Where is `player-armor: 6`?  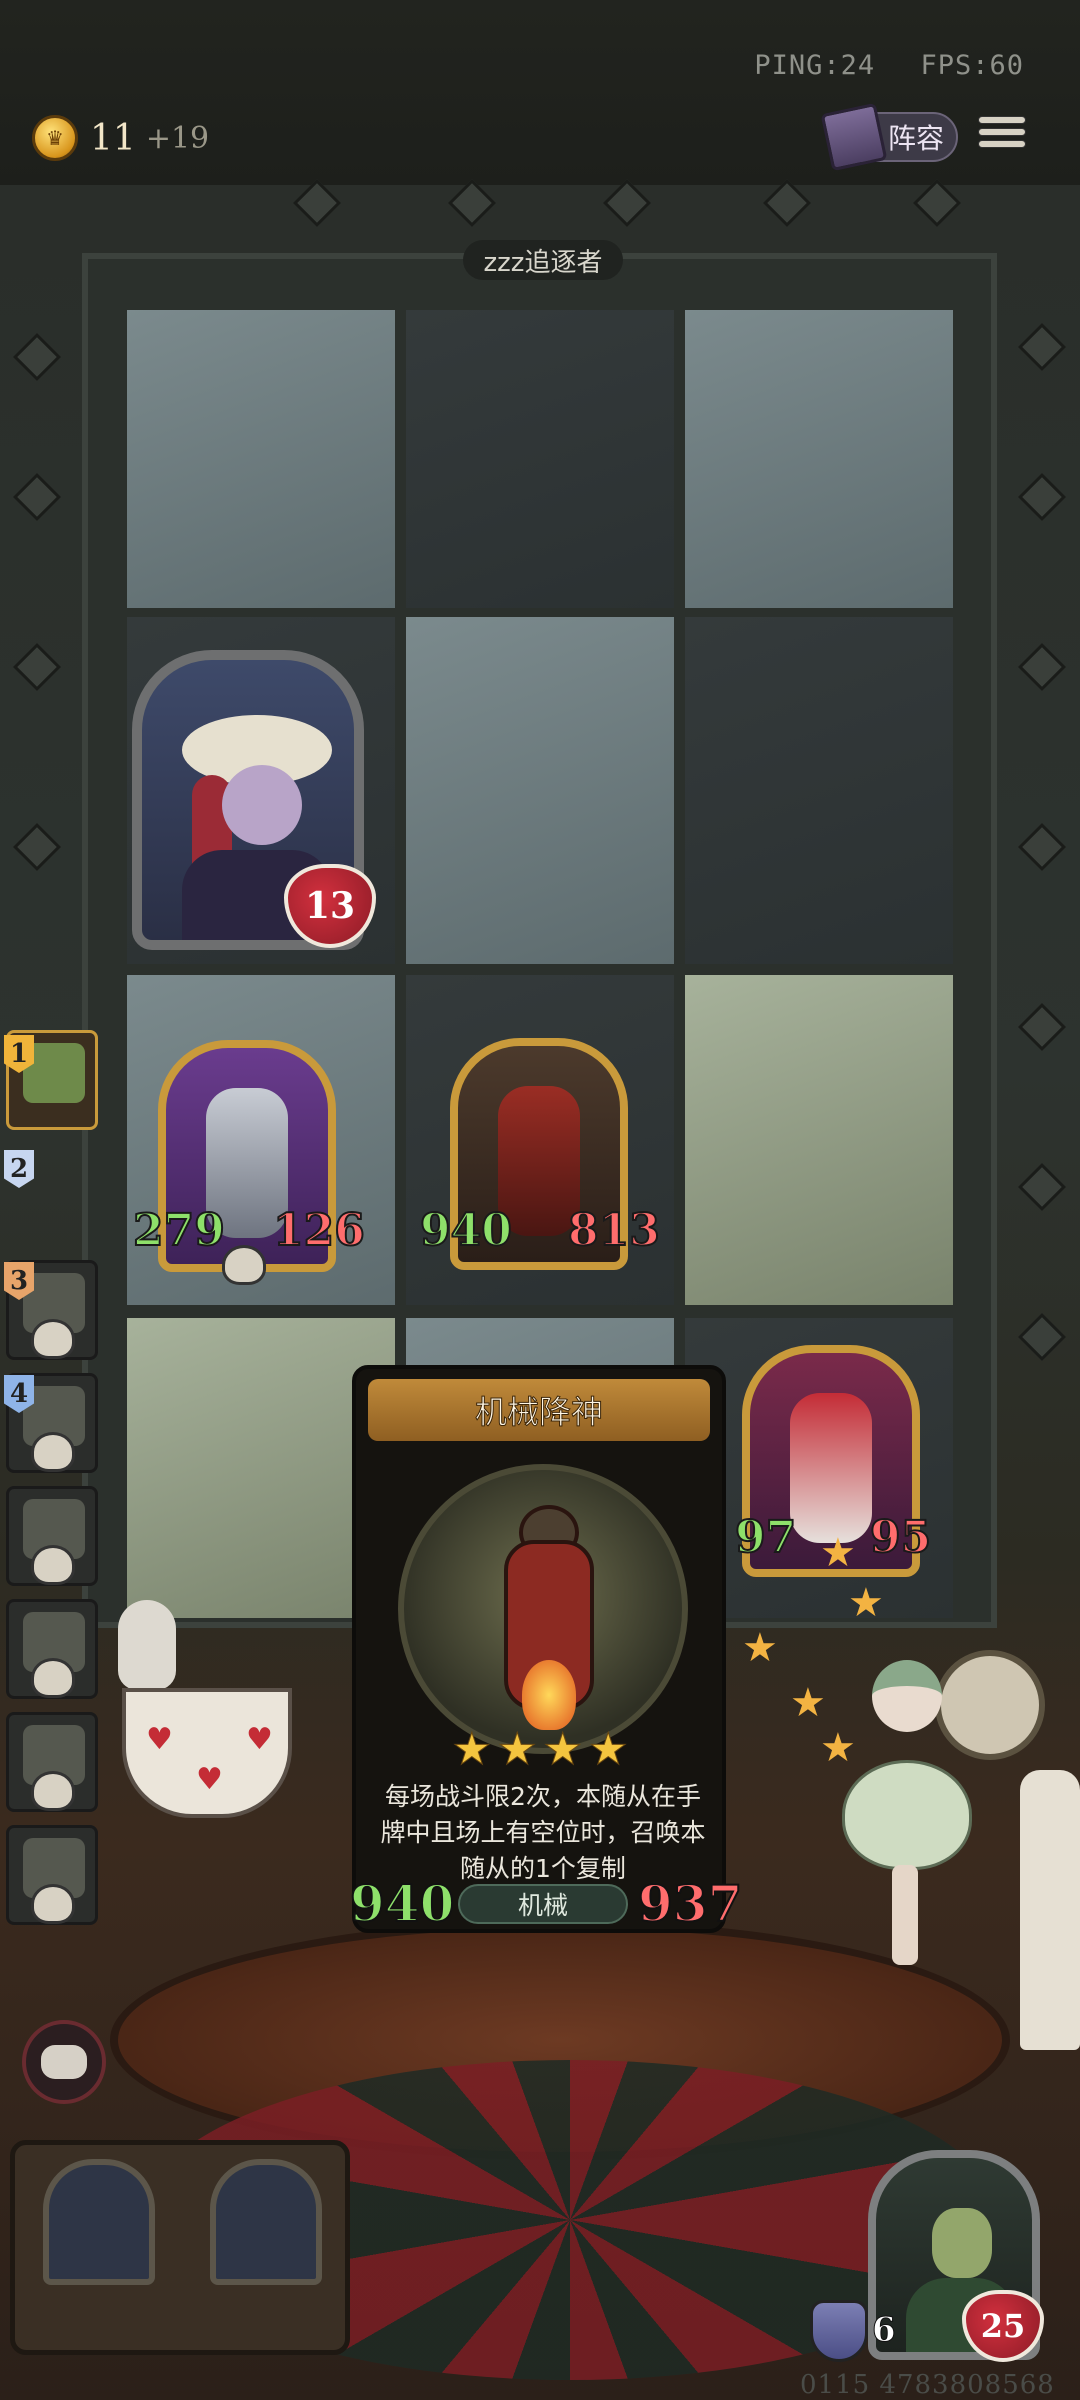
player-armor: 6 is located at coordinates (884, 2330).